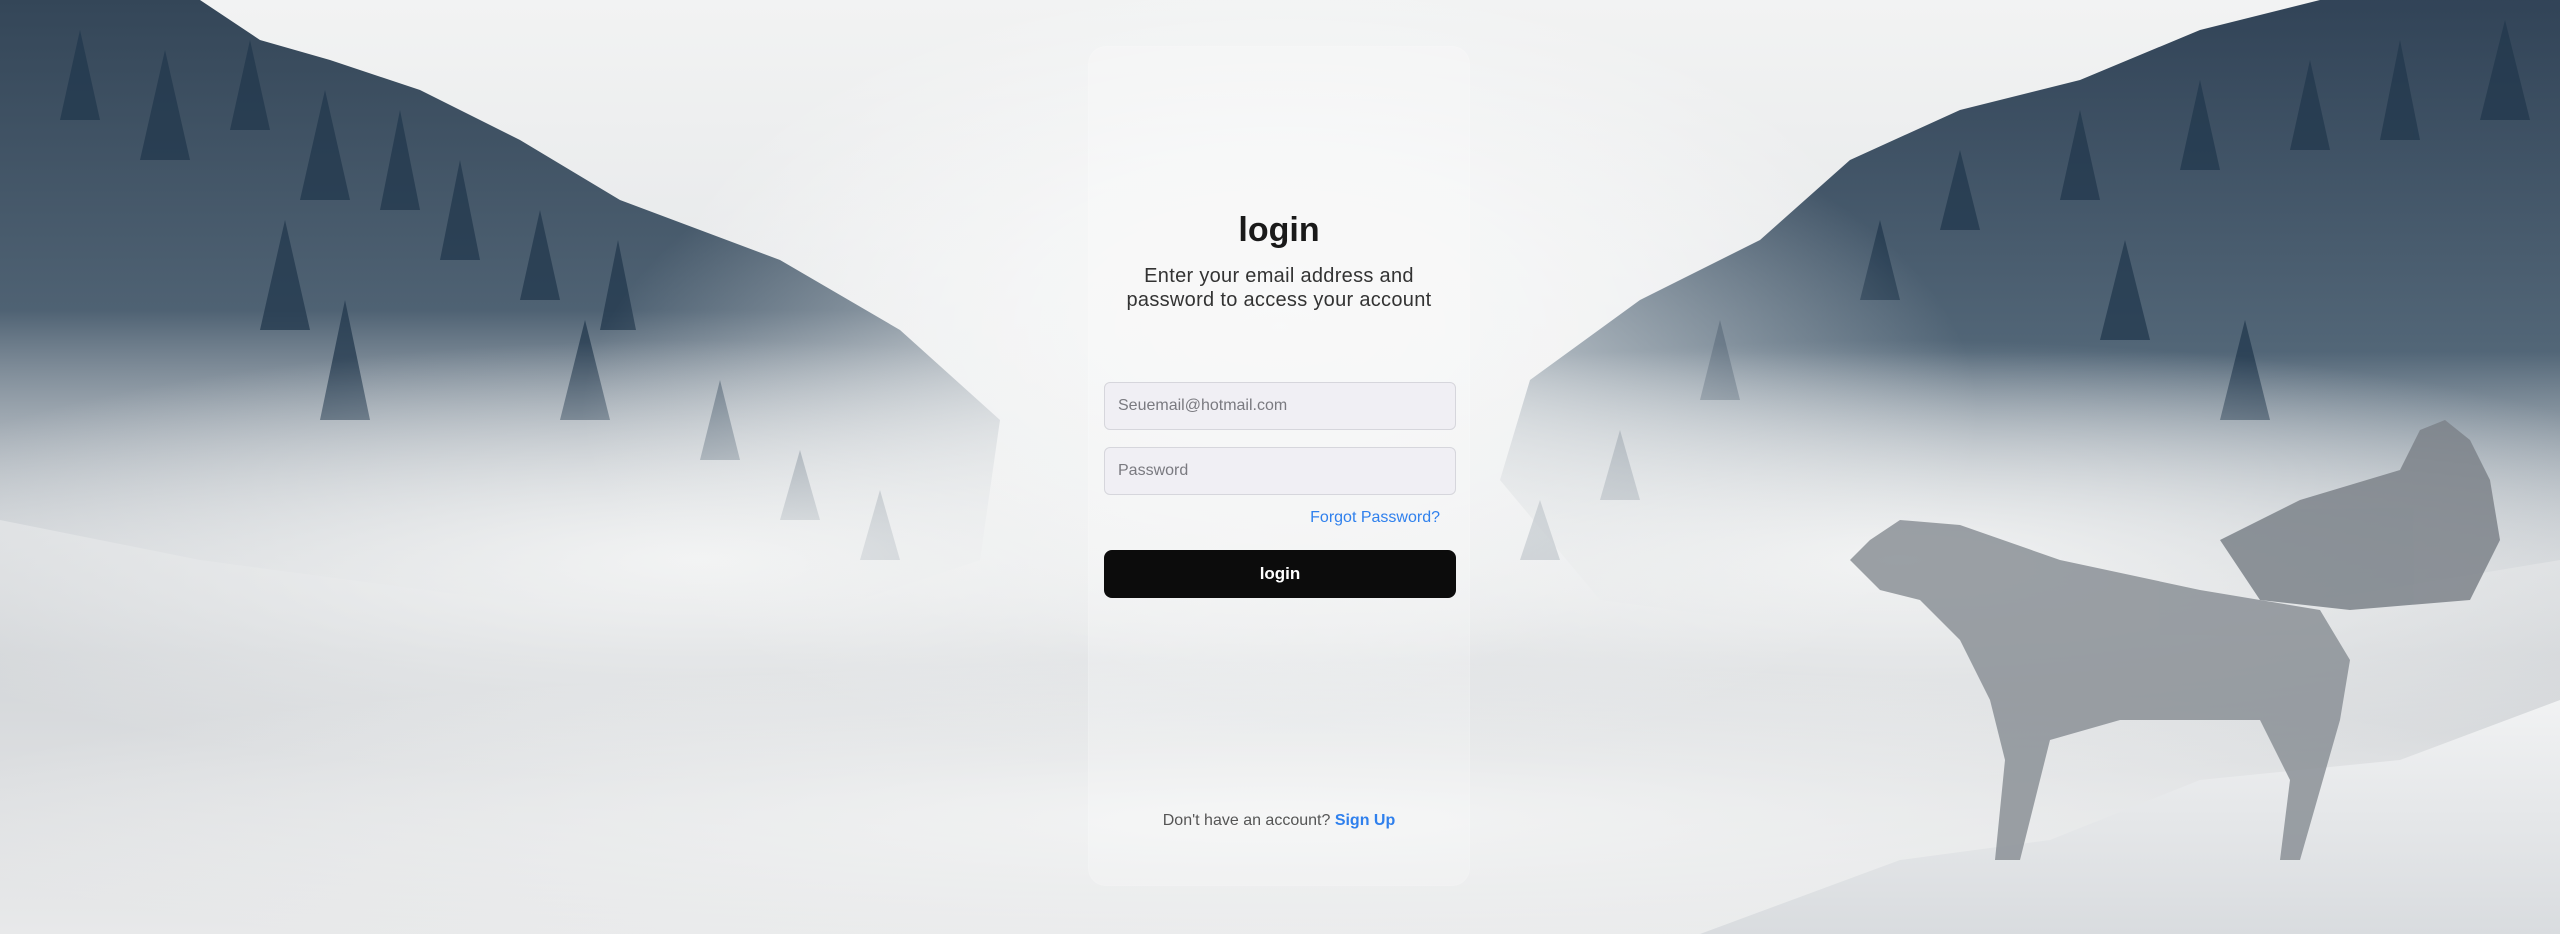 The image size is (2560, 934). I want to click on page-title: login, so click(1279, 230).